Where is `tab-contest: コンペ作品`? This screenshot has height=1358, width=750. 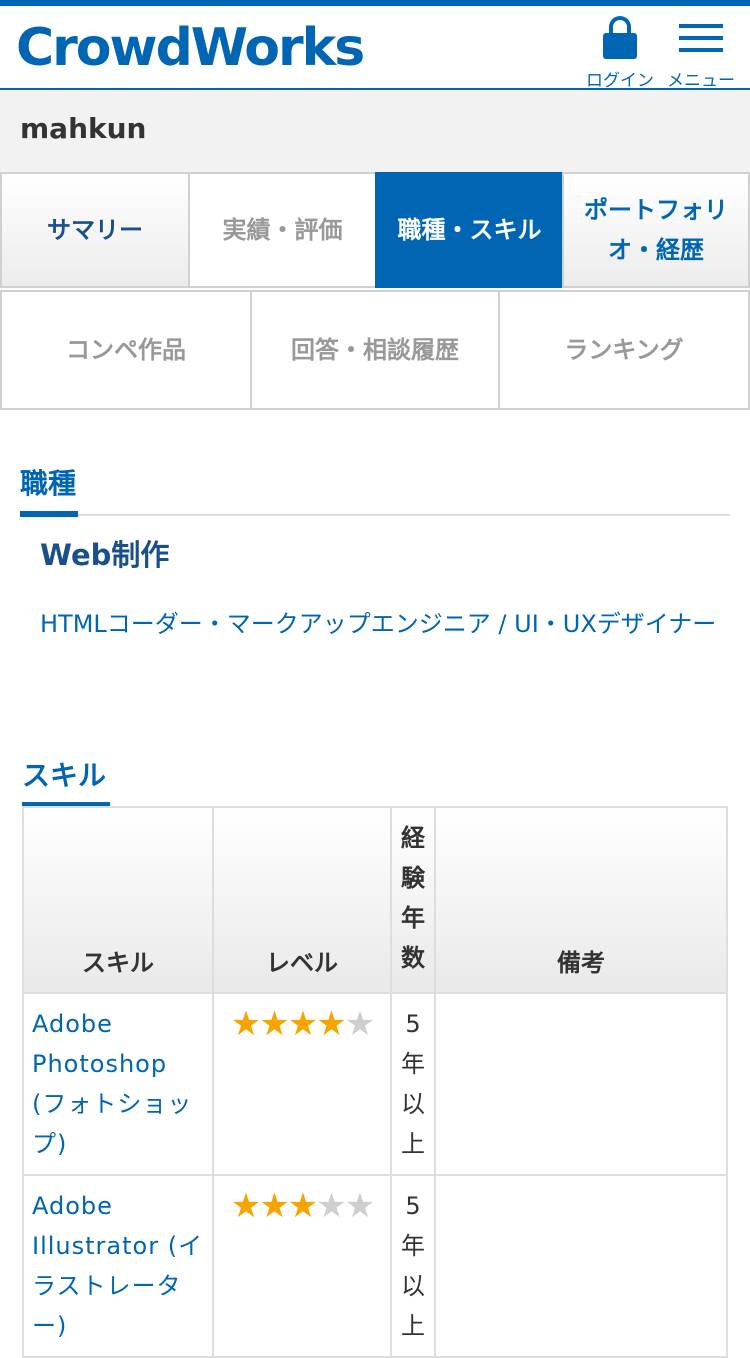
tab-contest: コンペ作品 is located at coordinates (126, 350).